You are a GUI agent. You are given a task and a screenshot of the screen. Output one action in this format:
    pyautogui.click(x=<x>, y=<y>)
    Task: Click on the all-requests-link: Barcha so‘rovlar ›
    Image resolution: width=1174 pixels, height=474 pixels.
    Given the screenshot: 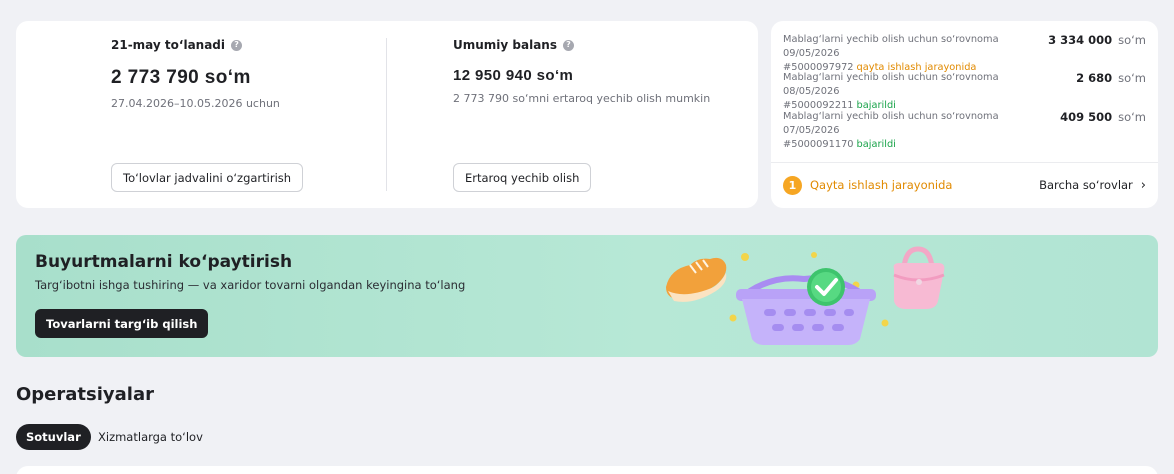 What is the action you would take?
    pyautogui.click(x=1092, y=185)
    